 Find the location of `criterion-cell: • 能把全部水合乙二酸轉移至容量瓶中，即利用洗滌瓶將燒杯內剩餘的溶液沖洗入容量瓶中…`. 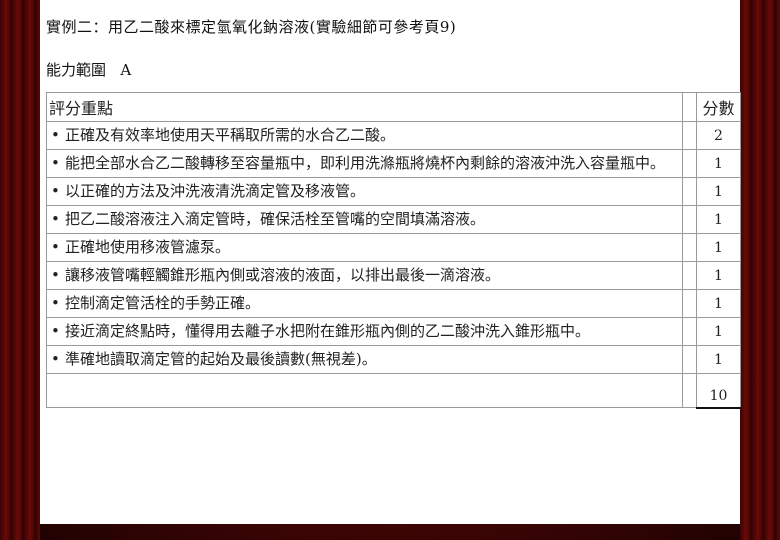

criterion-cell: • 能把全部水合乙二酸轉移至容量瓶中，即利用洗滌瓶將燒杯內剩餘的溶液沖洗入容量瓶中… is located at coordinates (364, 163).